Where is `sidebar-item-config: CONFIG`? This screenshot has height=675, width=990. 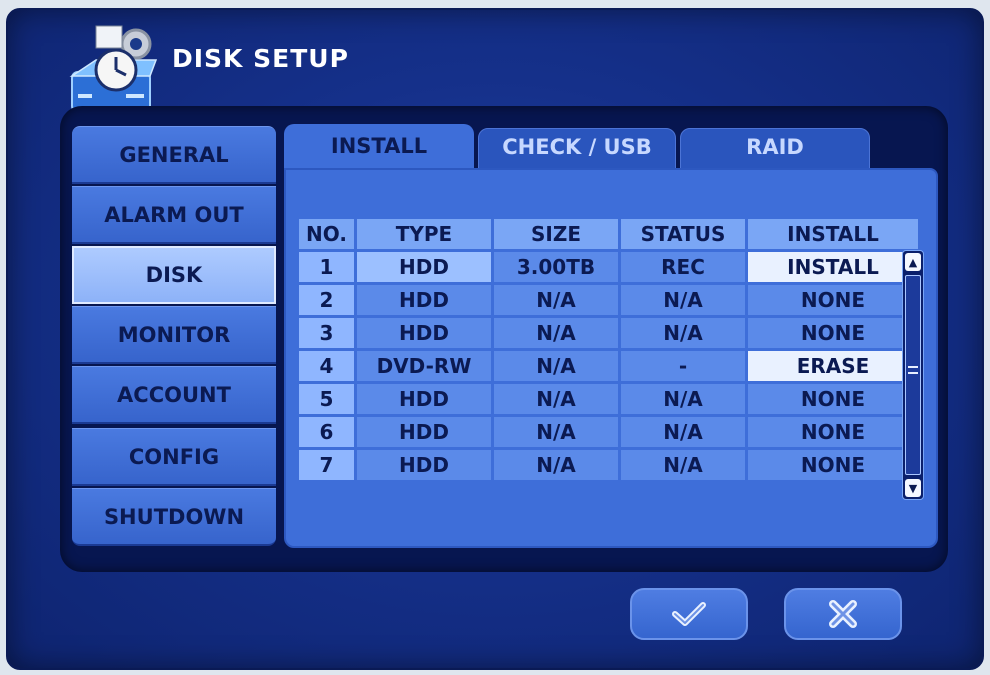 sidebar-item-config: CONFIG is located at coordinates (174, 457).